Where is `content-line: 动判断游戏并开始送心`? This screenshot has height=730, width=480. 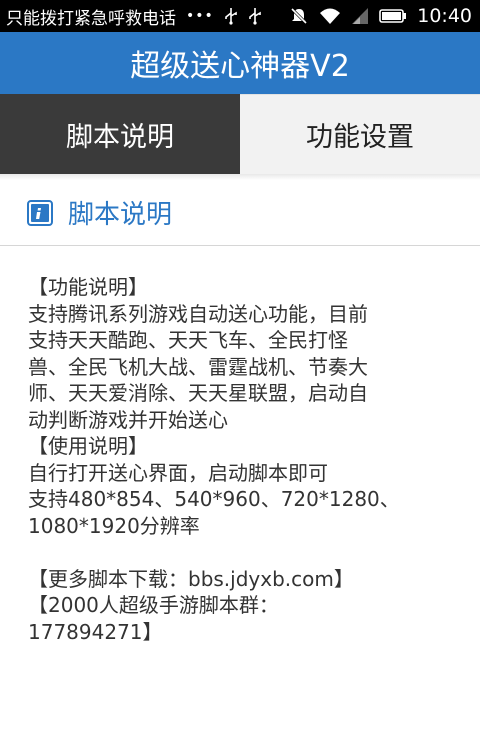
content-line: 动判断游戏并开始送心 is located at coordinates (128, 419).